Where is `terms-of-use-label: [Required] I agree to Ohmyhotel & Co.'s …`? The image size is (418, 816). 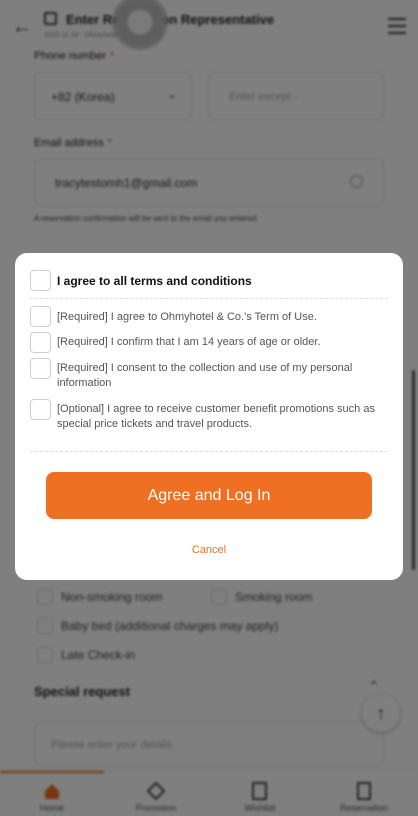 terms-of-use-label: [Required] I agree to Ohmyhotel & Co.'s … is located at coordinates (187, 317).